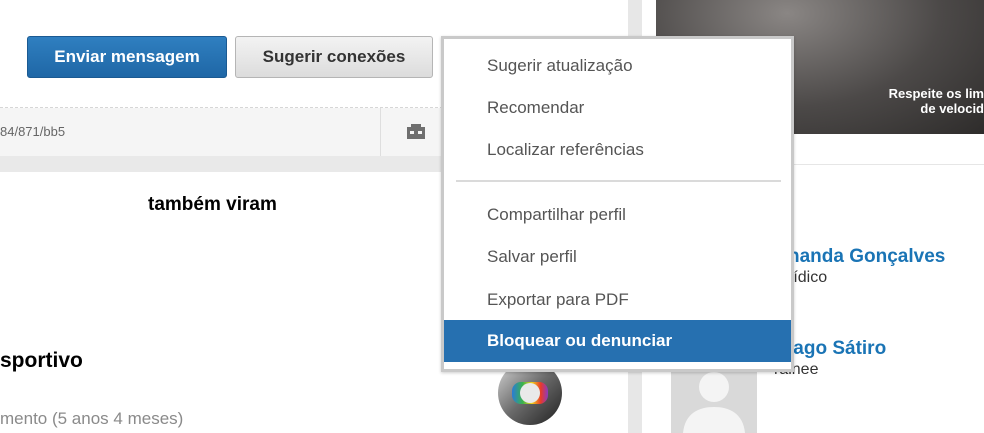  What do you see at coordinates (617, 257) in the screenshot?
I see `menu-item-save-profile: Salvar perfil` at bounding box center [617, 257].